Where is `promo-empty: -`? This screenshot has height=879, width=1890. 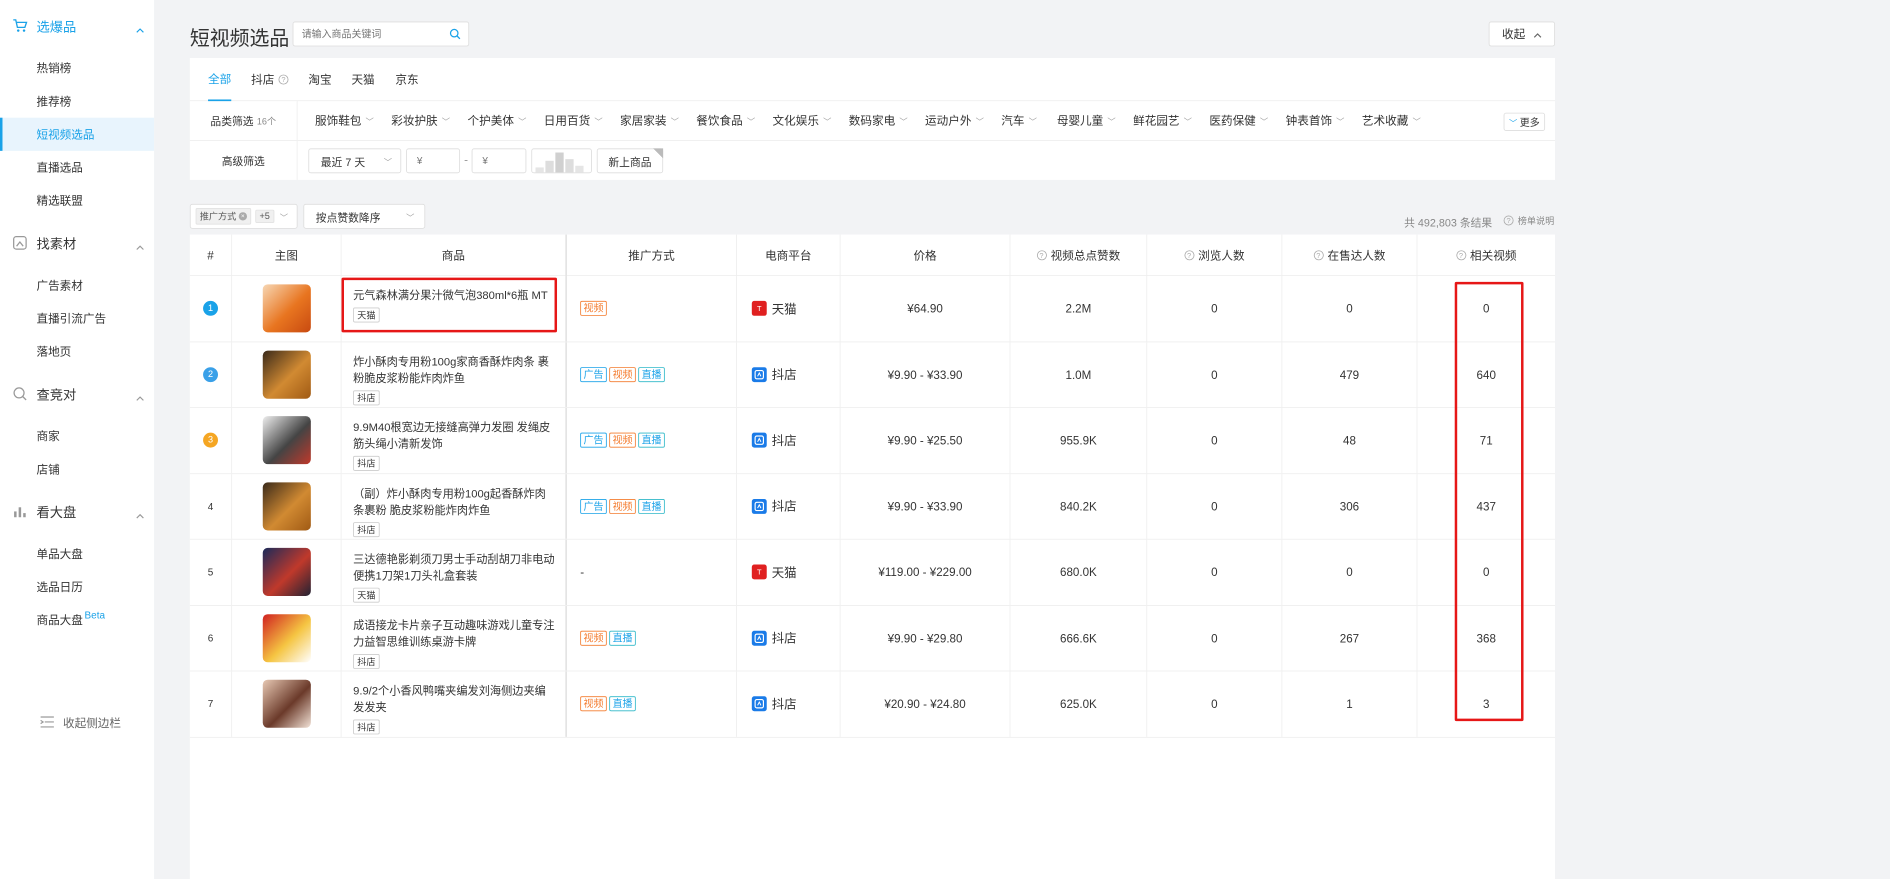
promo-empty: - is located at coordinates (582, 572).